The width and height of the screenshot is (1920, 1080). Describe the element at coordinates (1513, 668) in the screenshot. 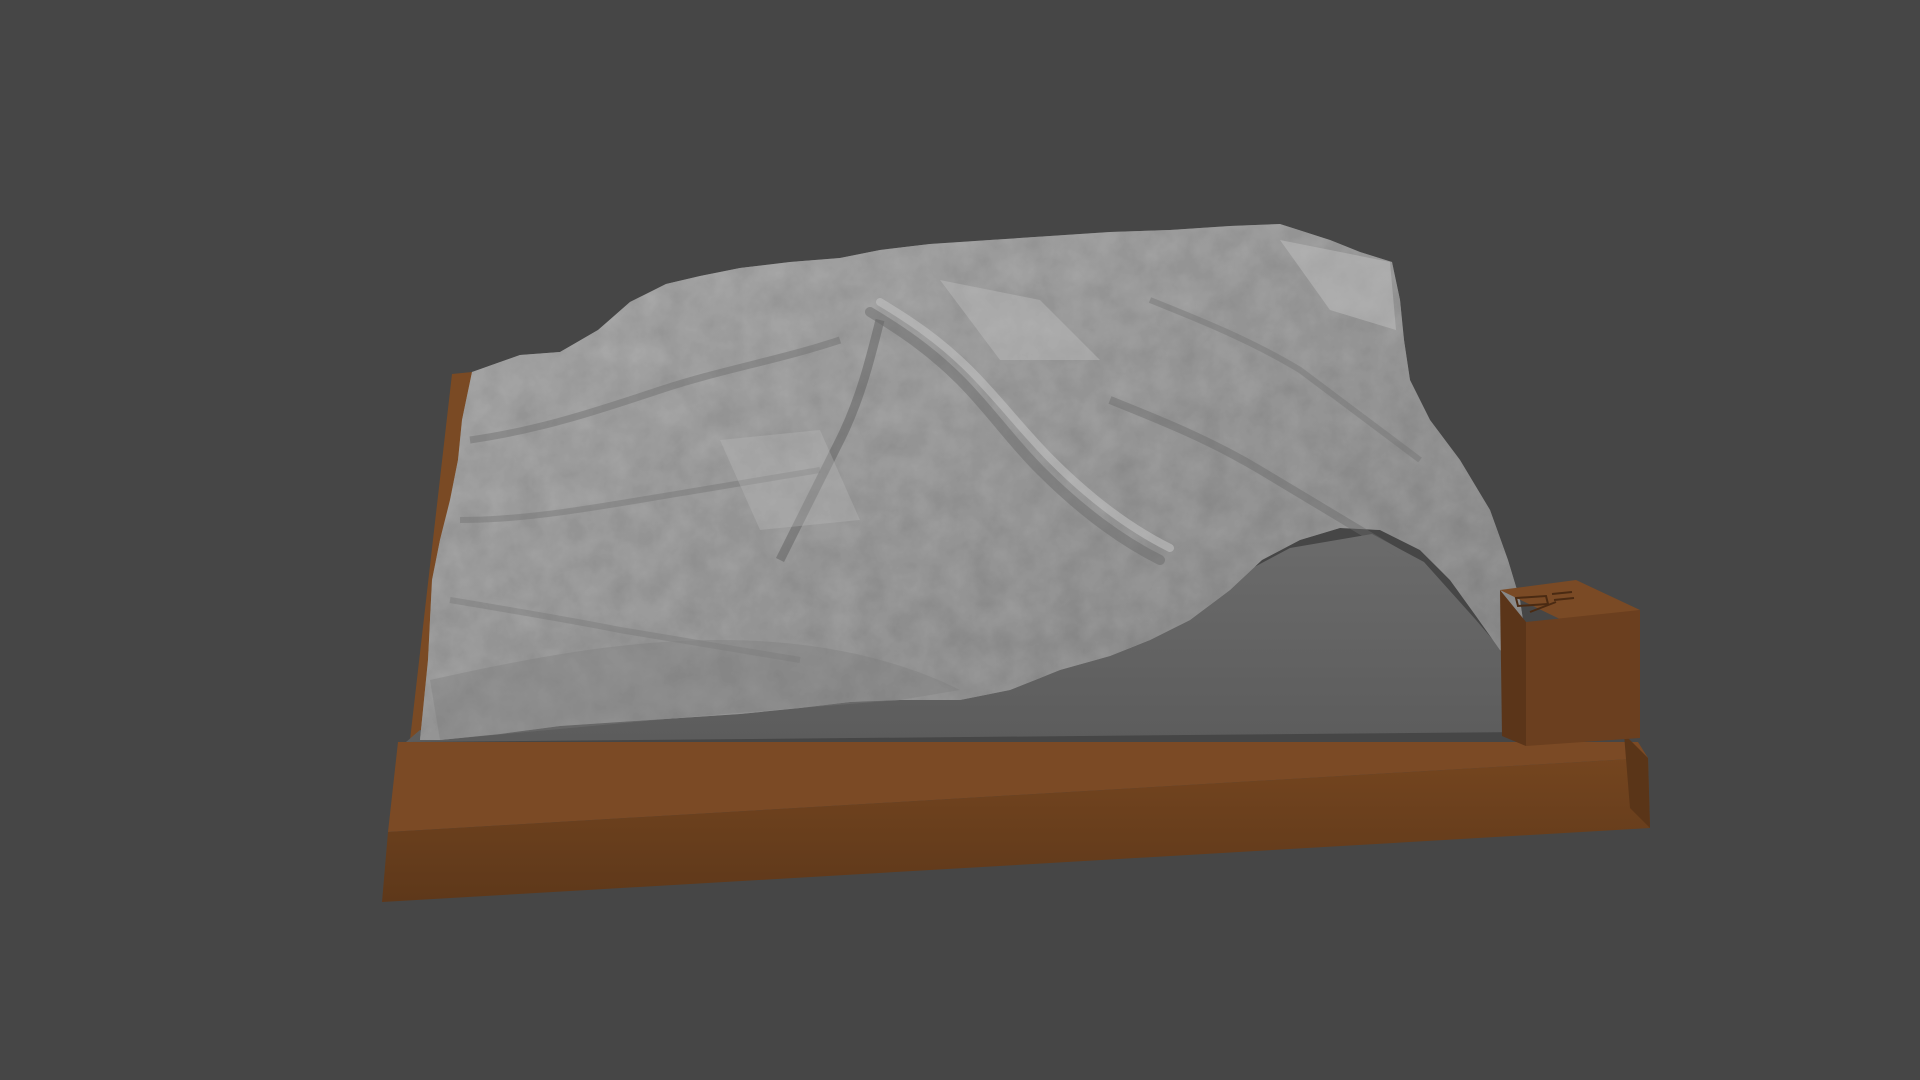

I see `plaque-left` at that location.